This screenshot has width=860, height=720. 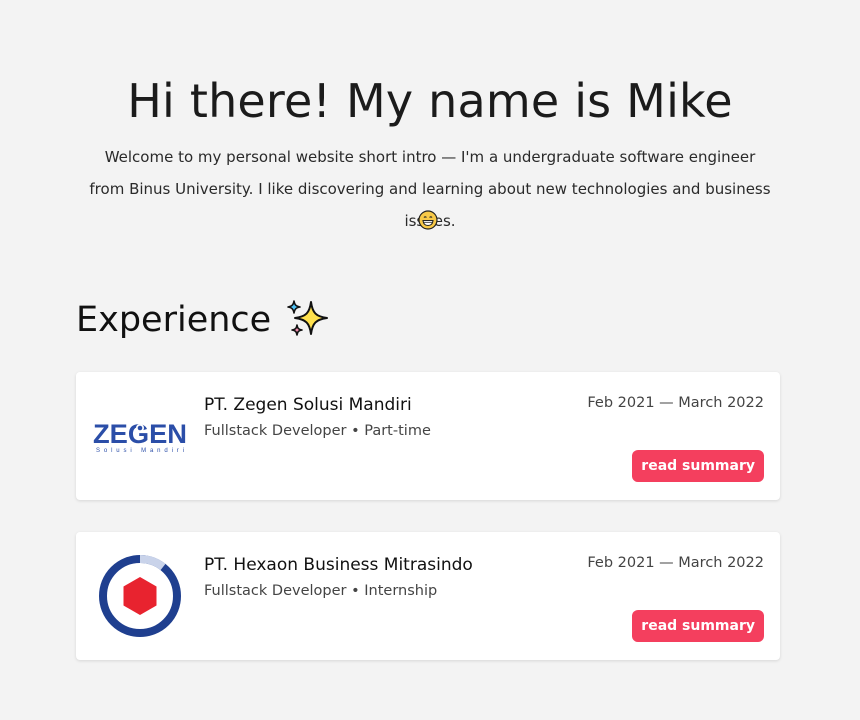 What do you see at coordinates (174, 320) in the screenshot?
I see `experience-heading-text: Experience` at bounding box center [174, 320].